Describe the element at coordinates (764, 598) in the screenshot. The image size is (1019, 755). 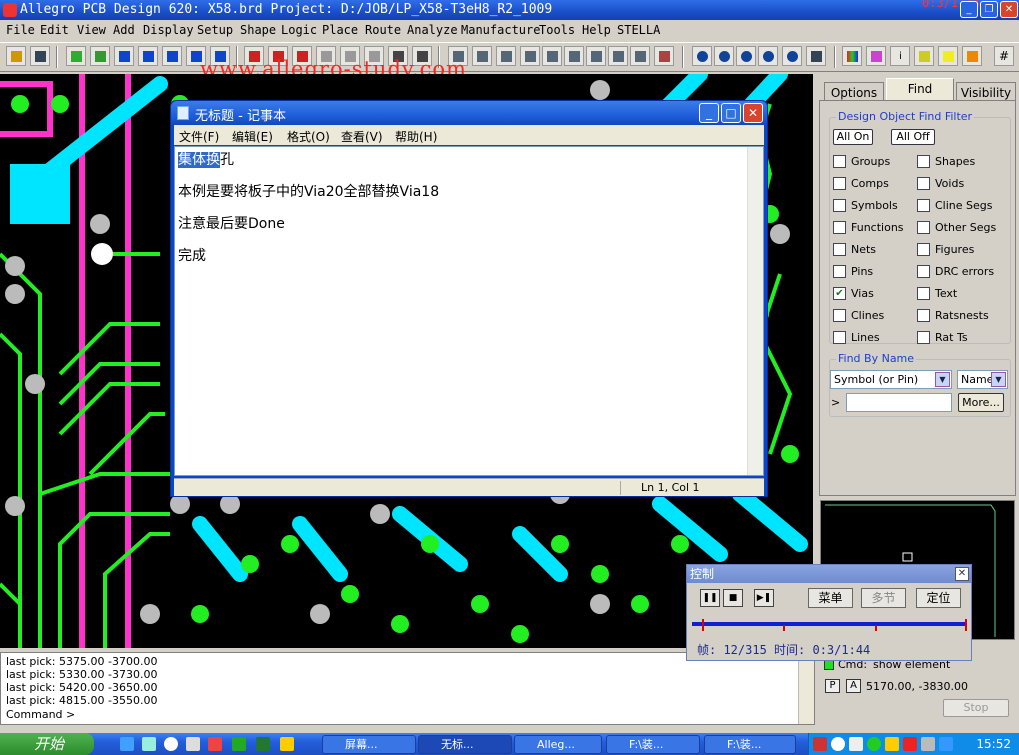
I see `step-forward-icon: ▶❚` at that location.